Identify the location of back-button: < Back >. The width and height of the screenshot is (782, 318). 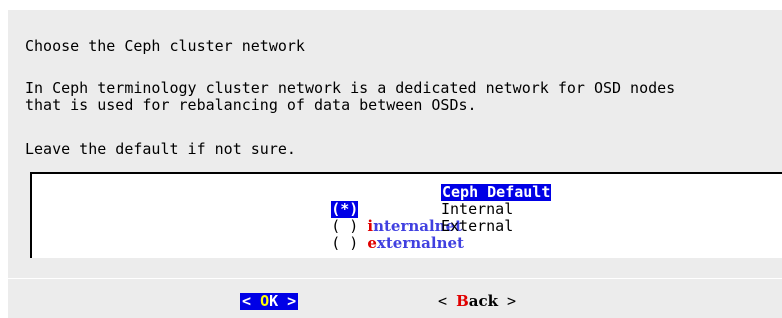
(477, 301).